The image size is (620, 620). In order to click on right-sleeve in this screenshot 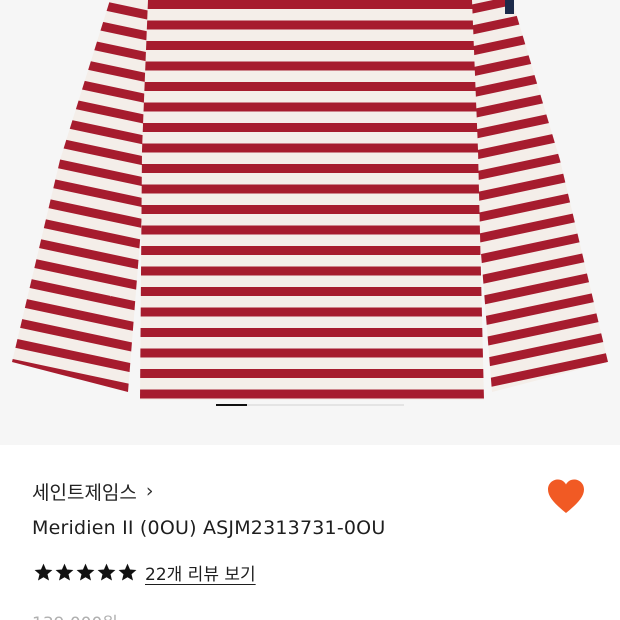, I will do `click(539, 196)`.